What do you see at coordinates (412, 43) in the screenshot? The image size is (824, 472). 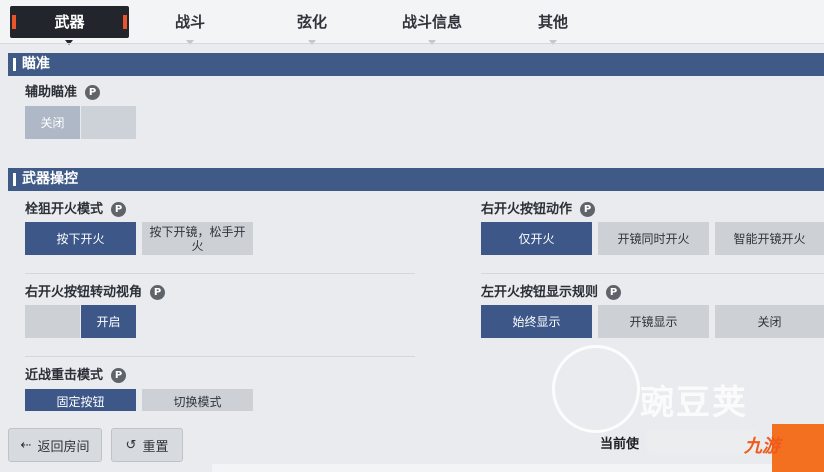 I see `tab-divider` at bounding box center [412, 43].